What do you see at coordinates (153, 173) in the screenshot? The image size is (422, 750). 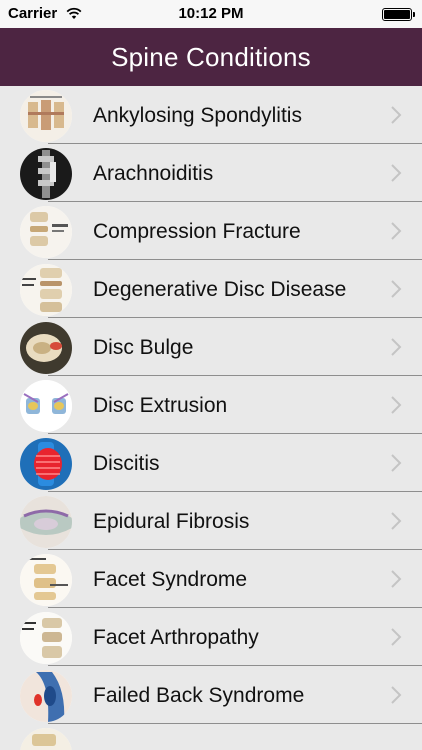 I see `list-item-label: Arachnoiditis` at bounding box center [153, 173].